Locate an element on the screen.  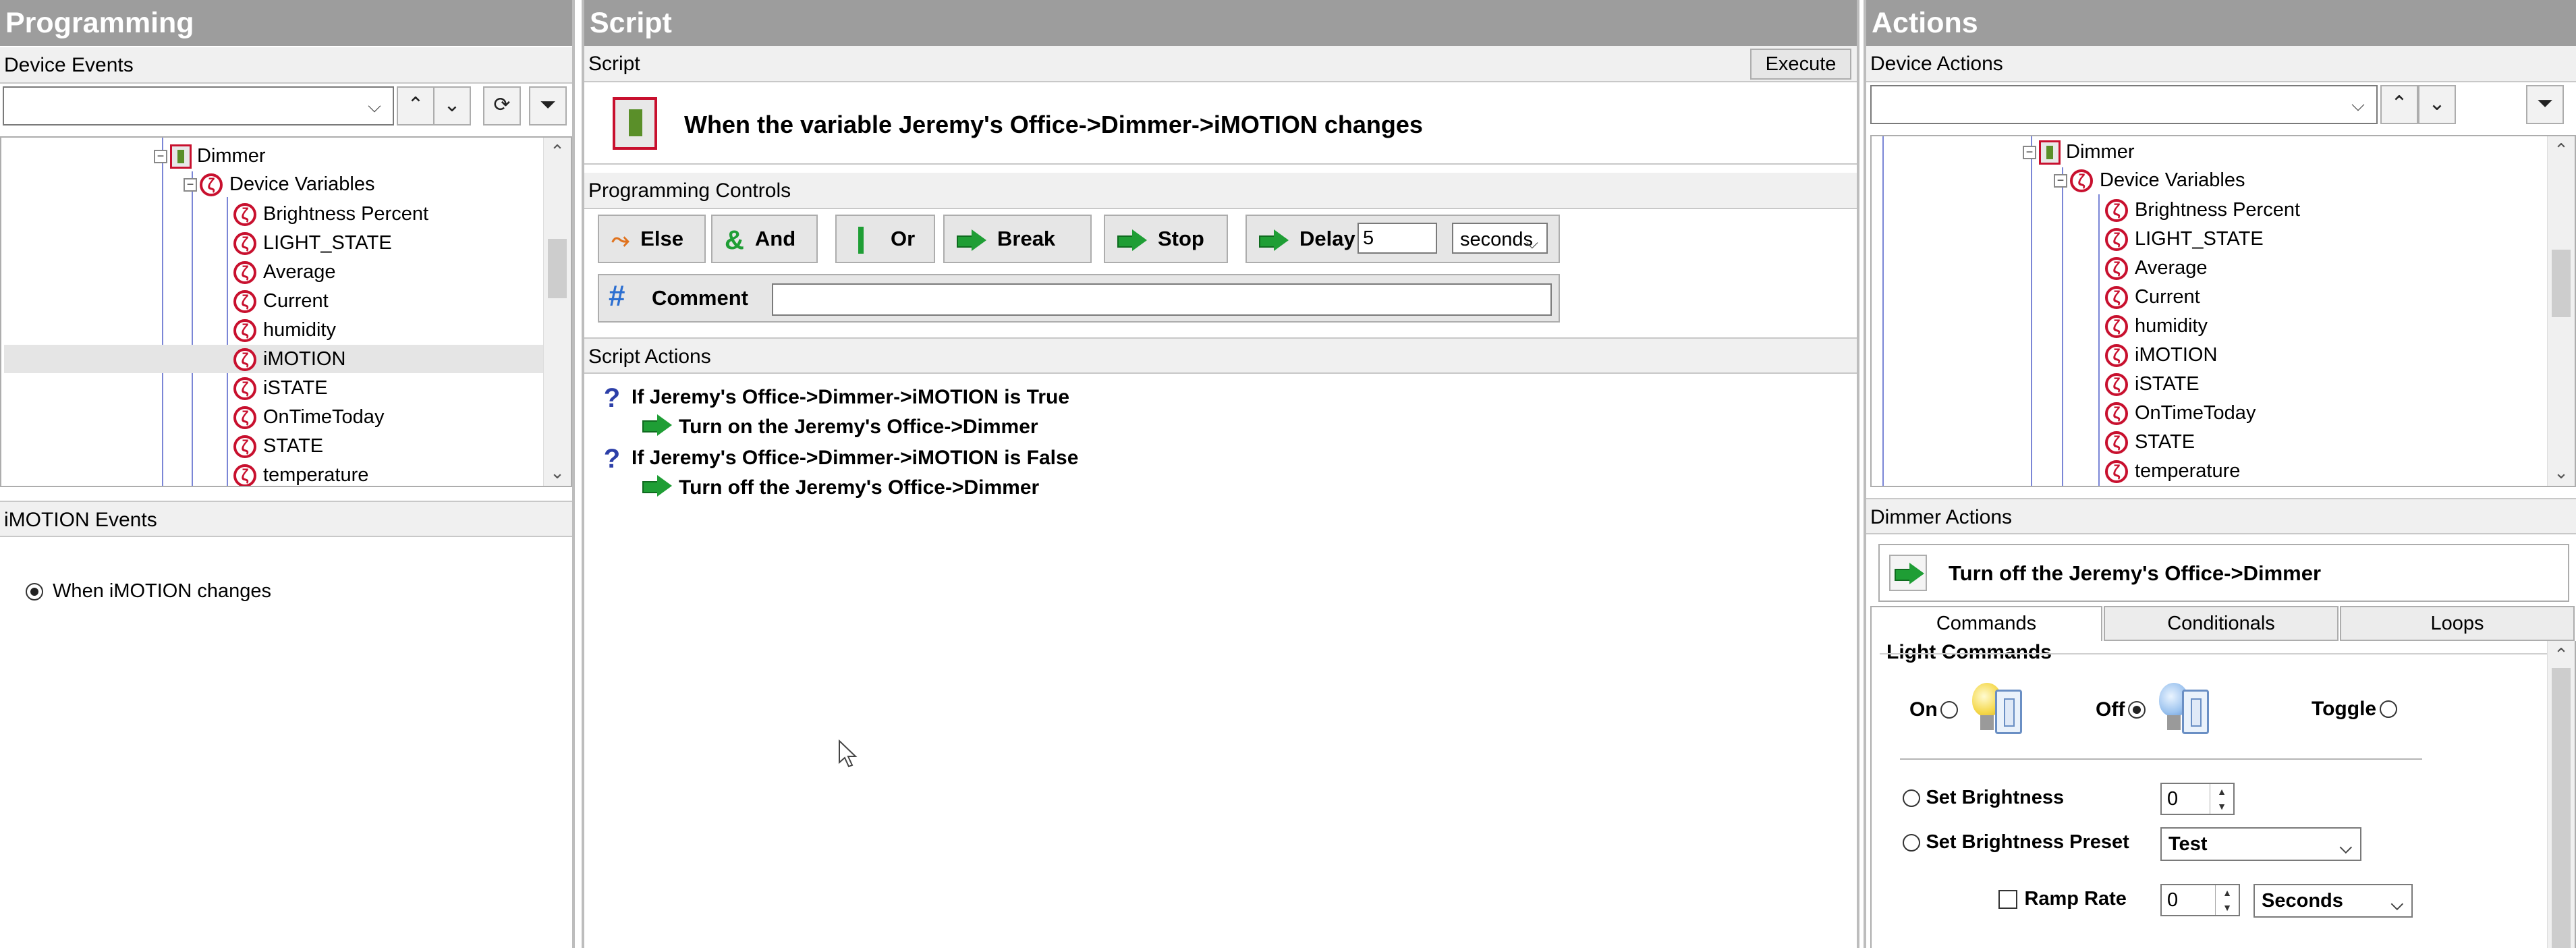
set-brightness-input: 0 ▲ ▼ is located at coordinates (2197, 799).